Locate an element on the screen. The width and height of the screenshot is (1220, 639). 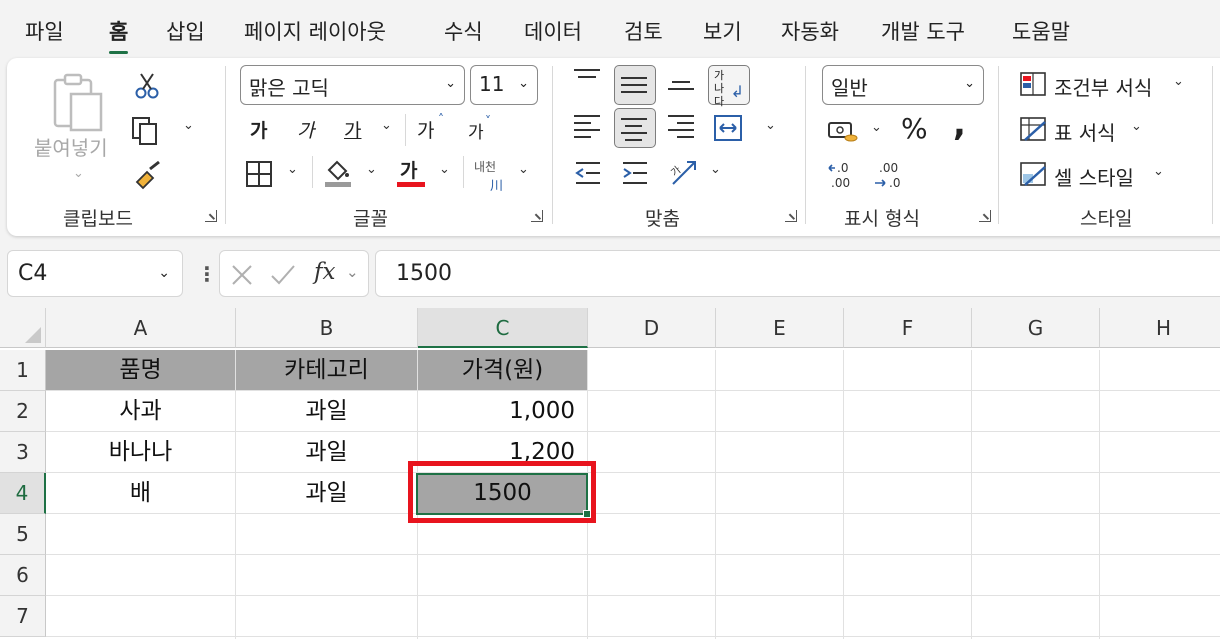
underline-dropdown-icon: ⌄ is located at coordinates (386, 125).